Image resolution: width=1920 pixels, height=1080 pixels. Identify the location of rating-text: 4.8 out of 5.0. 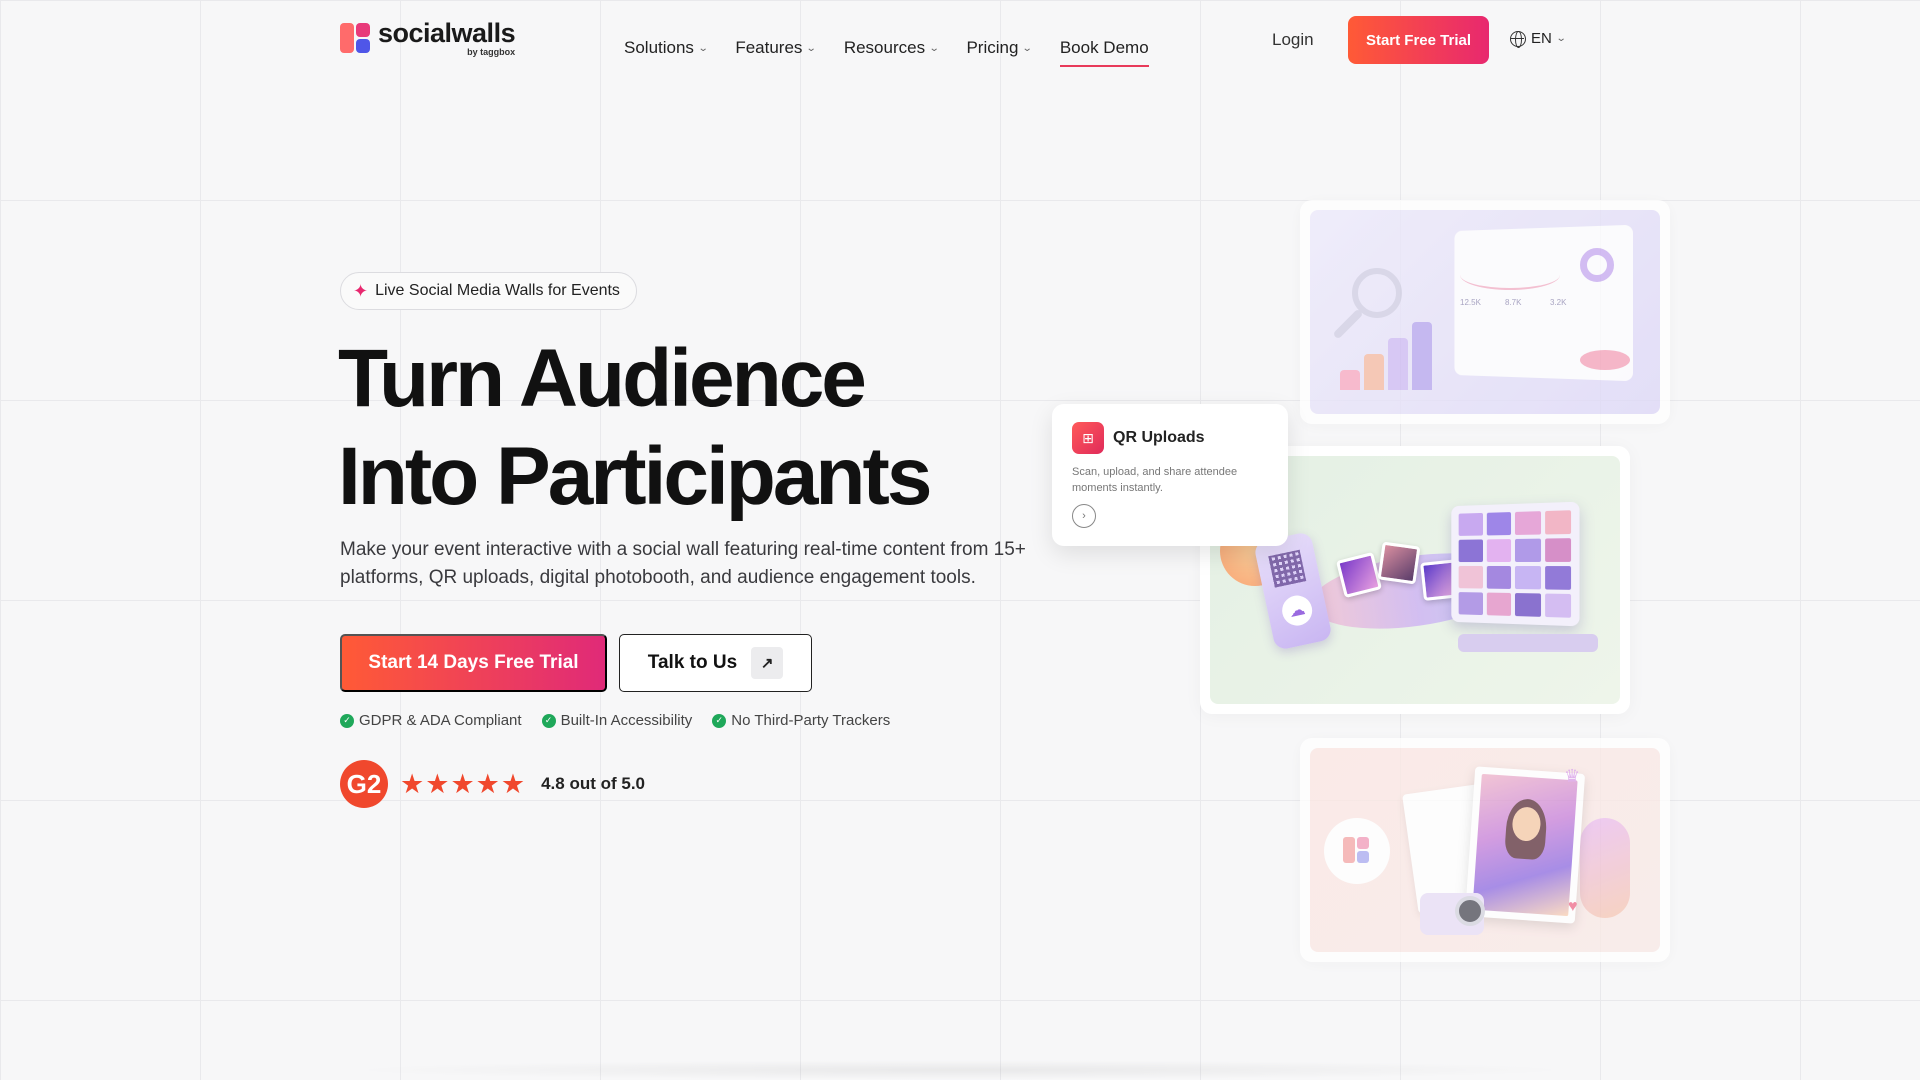
(593, 783).